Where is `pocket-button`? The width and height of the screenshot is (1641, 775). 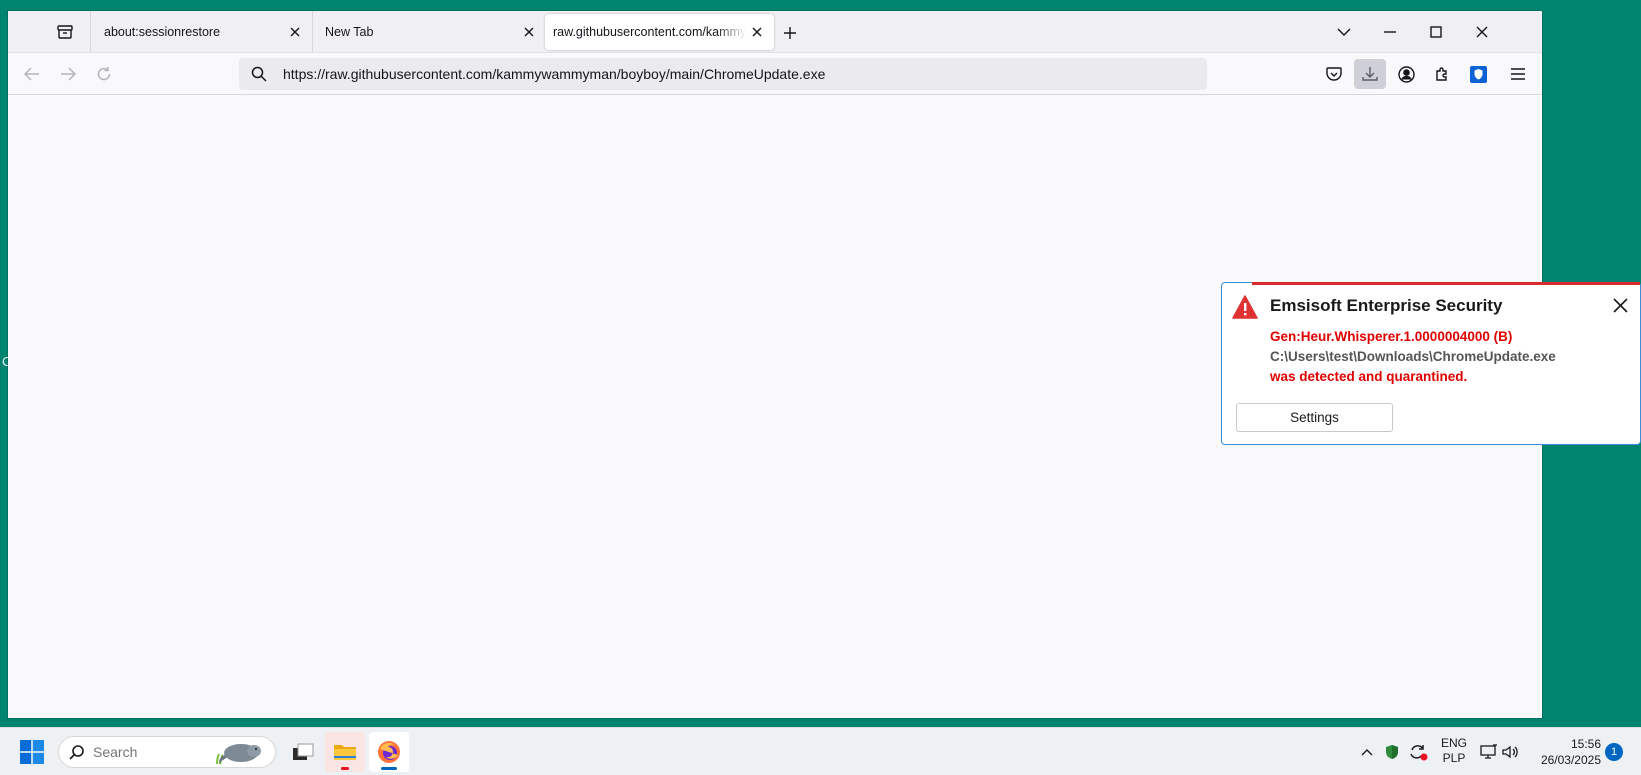
pocket-button is located at coordinates (1334, 74).